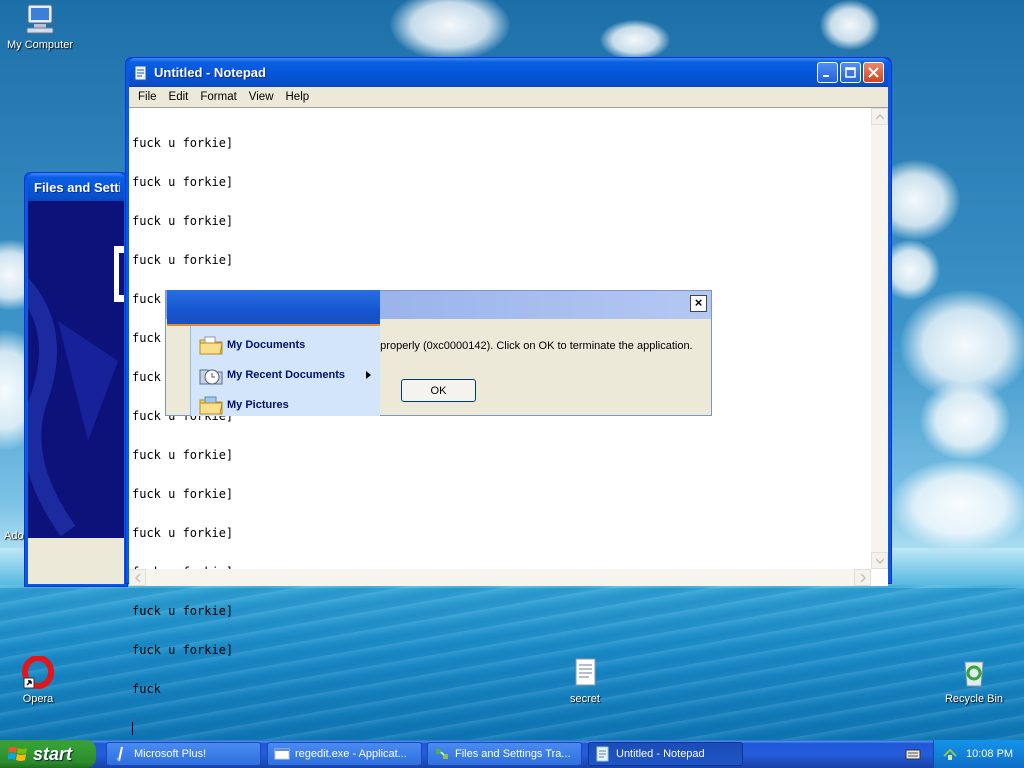 This screenshot has height=768, width=1024. I want to click on files-settings-titlebar: Files and Settin, so click(76, 187).